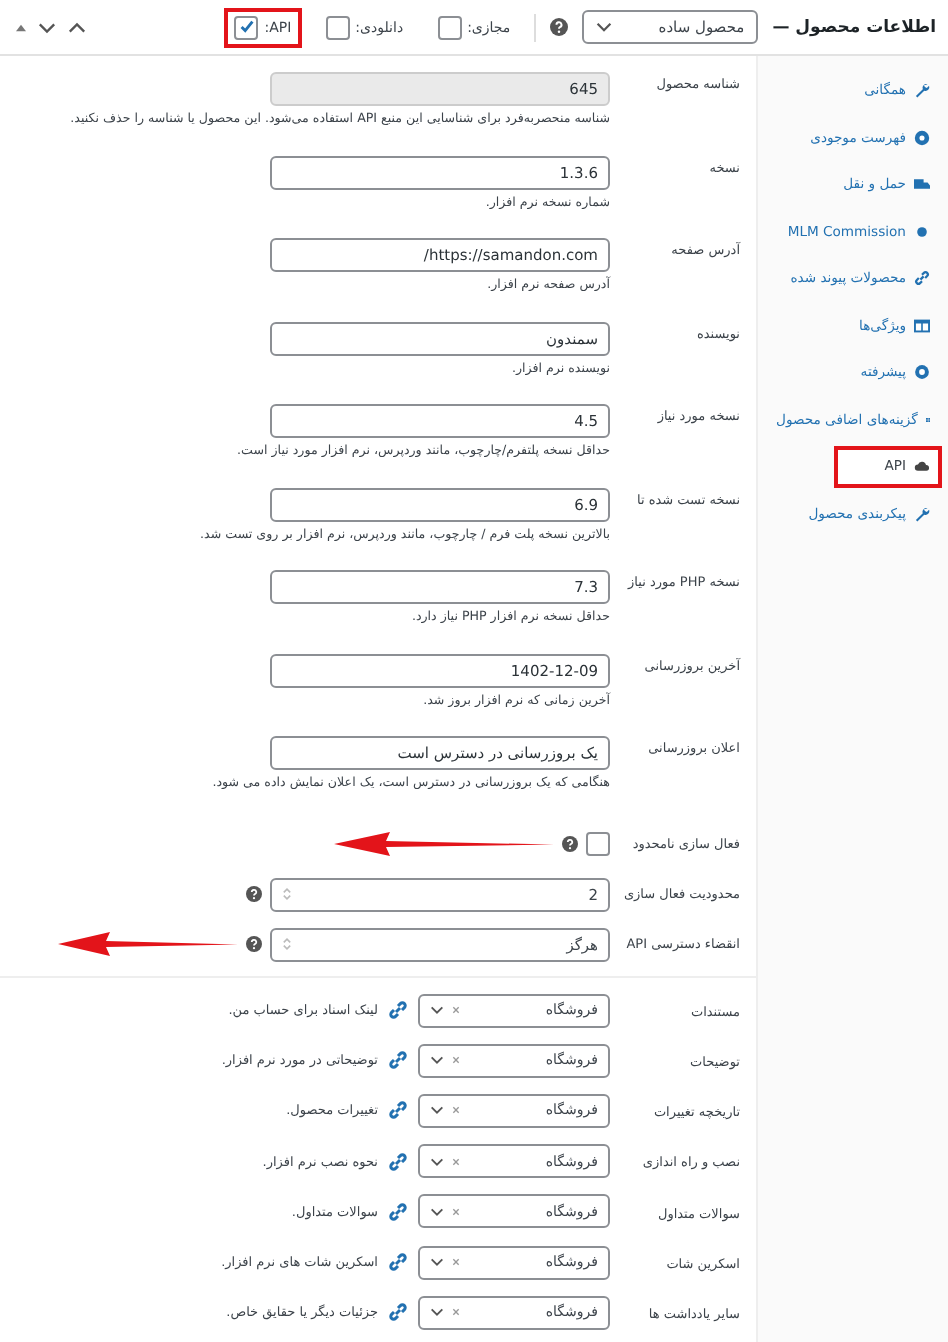  What do you see at coordinates (47, 27) in the screenshot?
I see `caret-down-icon` at bounding box center [47, 27].